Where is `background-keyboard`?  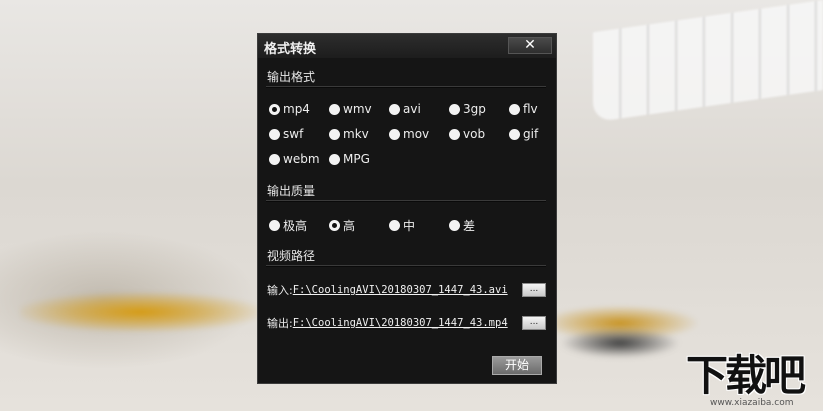
background-keyboard is located at coordinates (708, 61).